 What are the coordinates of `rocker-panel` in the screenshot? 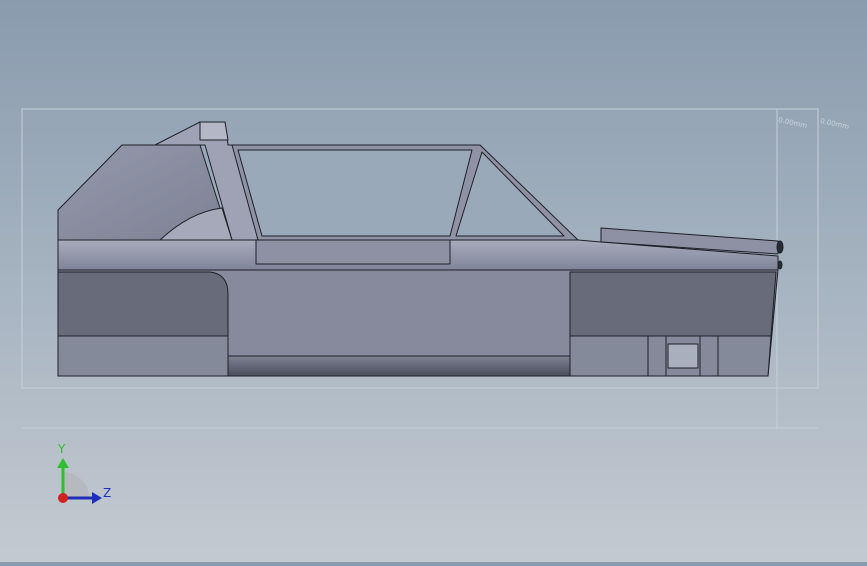 It's located at (399, 366).